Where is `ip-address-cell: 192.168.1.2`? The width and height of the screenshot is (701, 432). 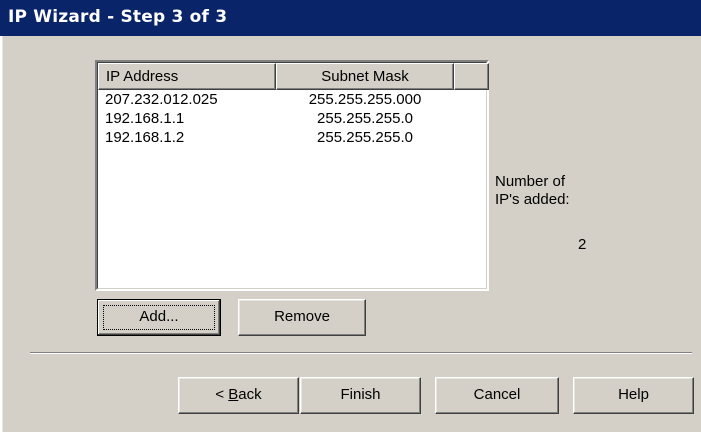
ip-address-cell: 192.168.1.2 is located at coordinates (145, 137).